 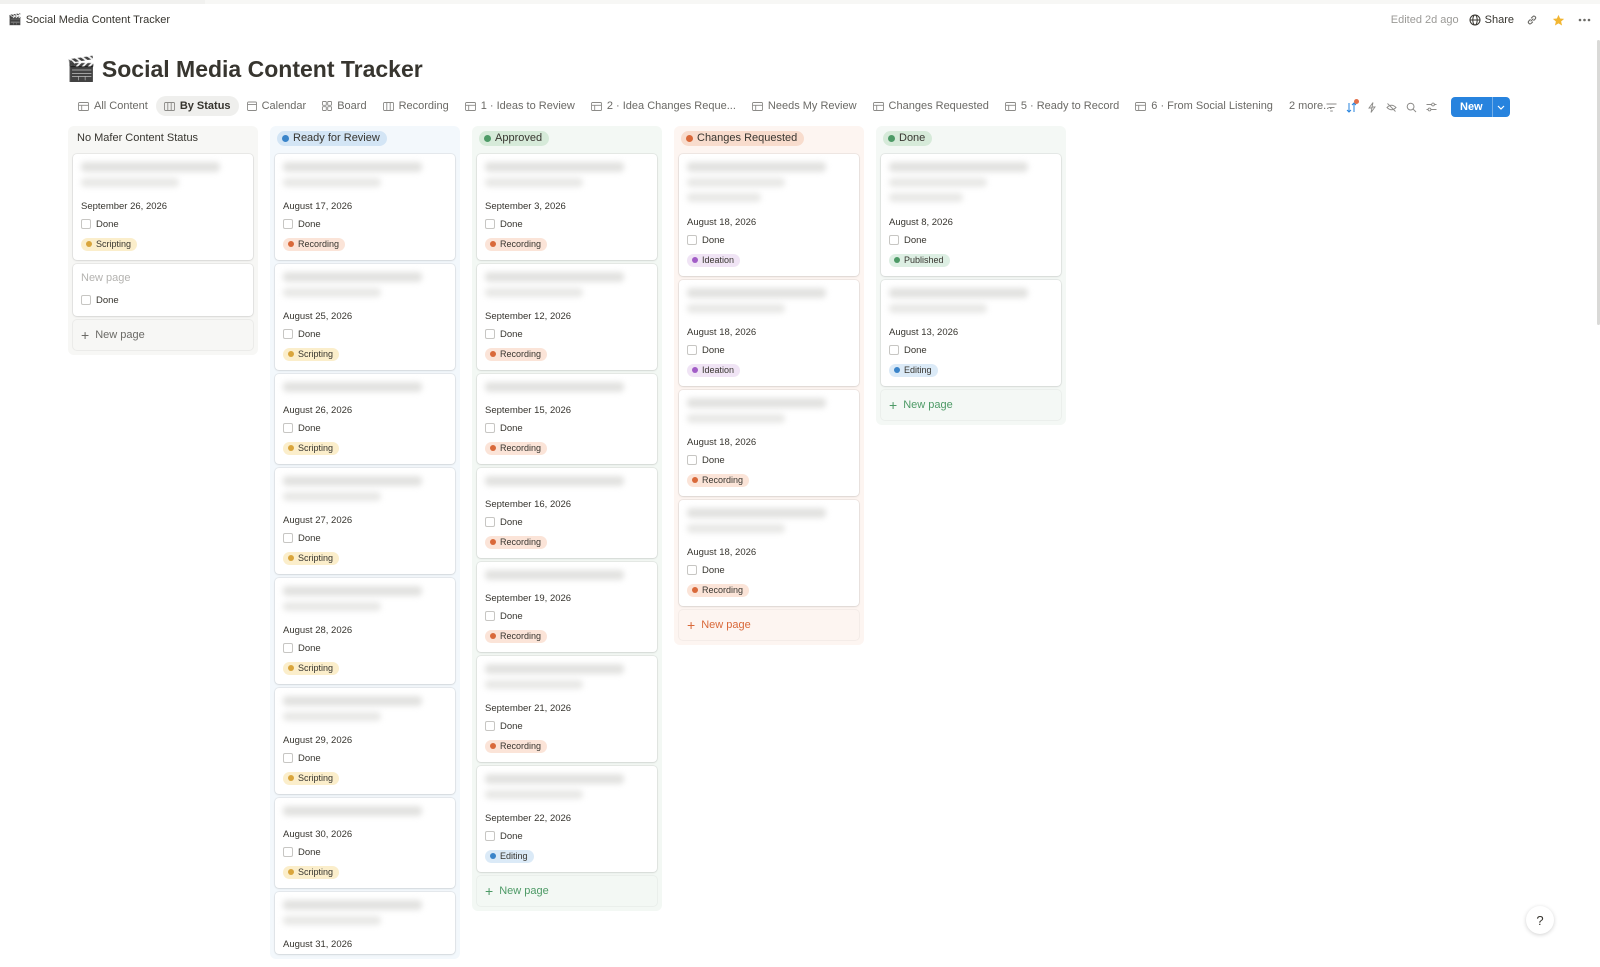 I want to click on content-card: September 26, 2026 Done Scripting, so click(x=163, y=207).